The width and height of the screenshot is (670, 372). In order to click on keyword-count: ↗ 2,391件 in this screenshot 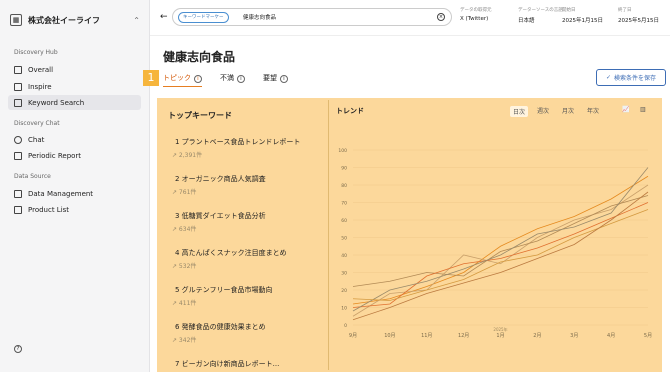, I will do `click(187, 155)`.